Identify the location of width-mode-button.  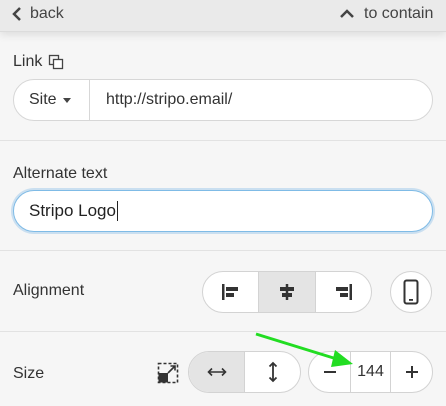
(217, 372).